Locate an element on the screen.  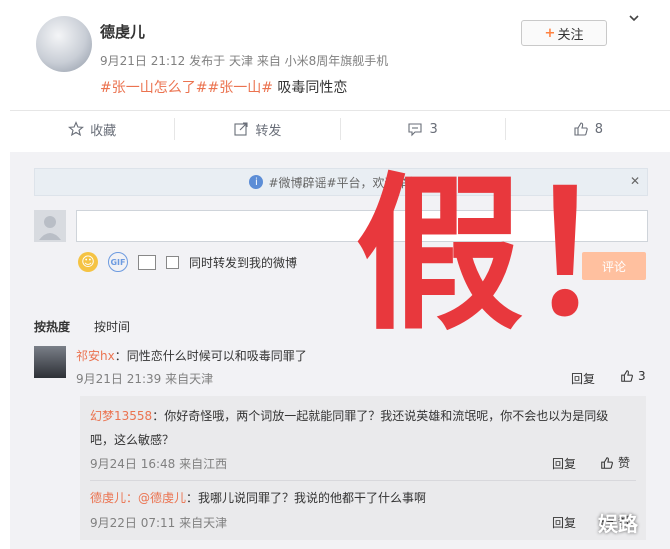
favorite-button: 收藏 is located at coordinates (92, 129).